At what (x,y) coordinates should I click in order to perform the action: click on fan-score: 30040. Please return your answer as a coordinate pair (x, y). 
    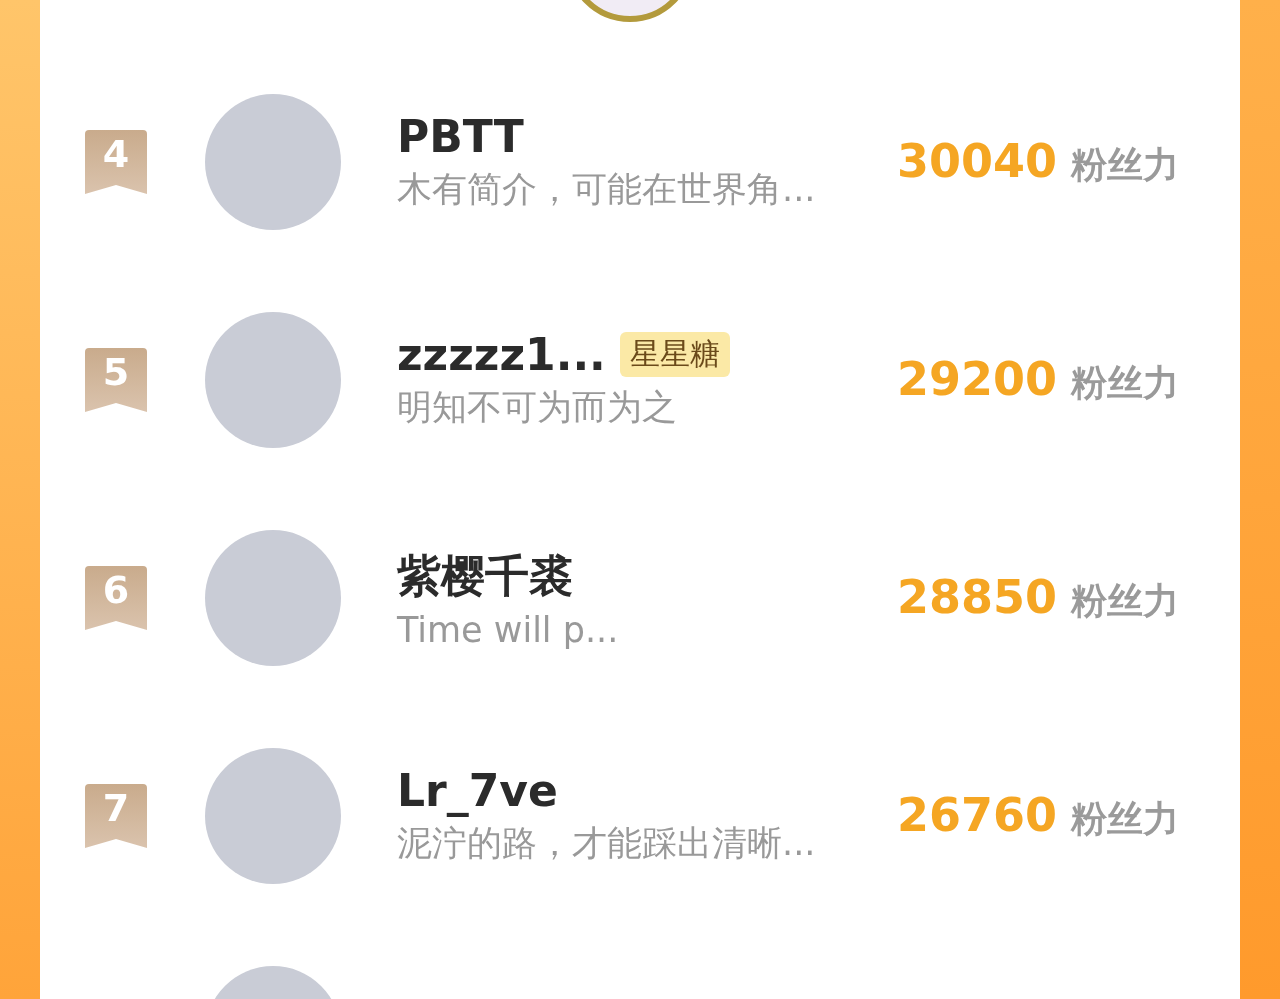
    Looking at the image, I should click on (977, 161).